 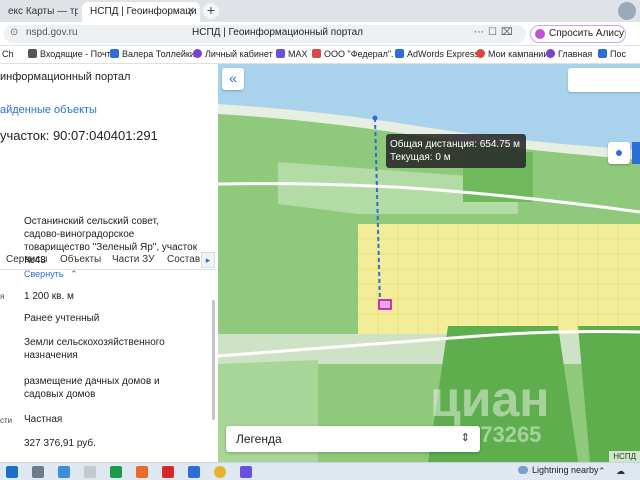 What do you see at coordinates (619, 473) in the screenshot?
I see `system-tray: ⌃ ☁ ⌕` at bounding box center [619, 473].